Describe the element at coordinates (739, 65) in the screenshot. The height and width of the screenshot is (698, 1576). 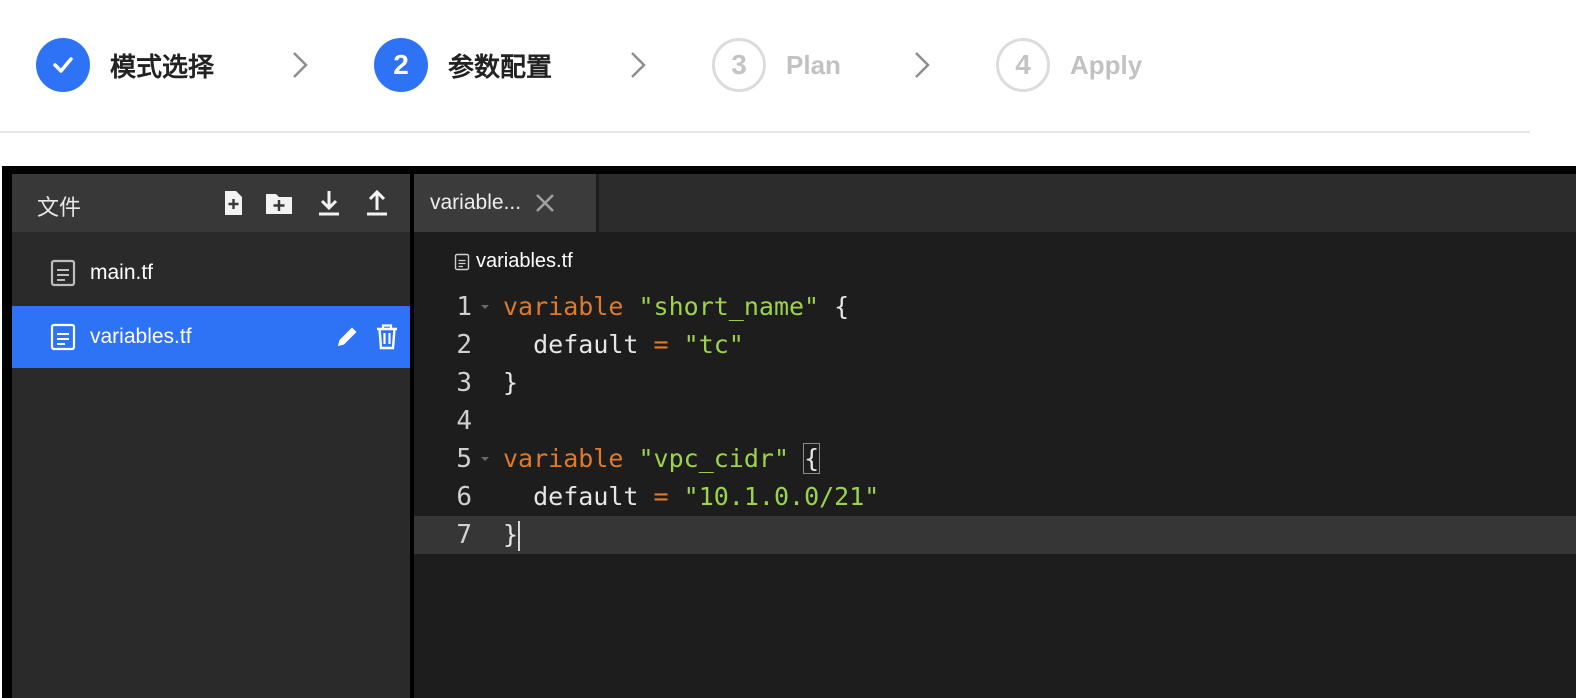
I see `step-number: 3` at that location.